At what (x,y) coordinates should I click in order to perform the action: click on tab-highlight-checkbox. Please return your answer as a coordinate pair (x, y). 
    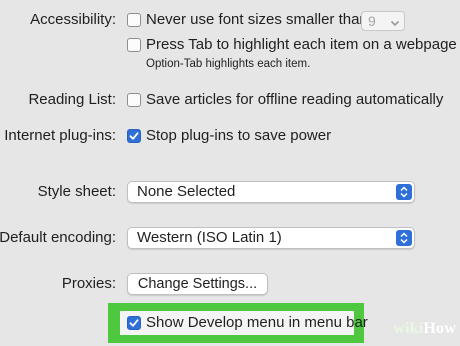
    Looking at the image, I should click on (134, 45).